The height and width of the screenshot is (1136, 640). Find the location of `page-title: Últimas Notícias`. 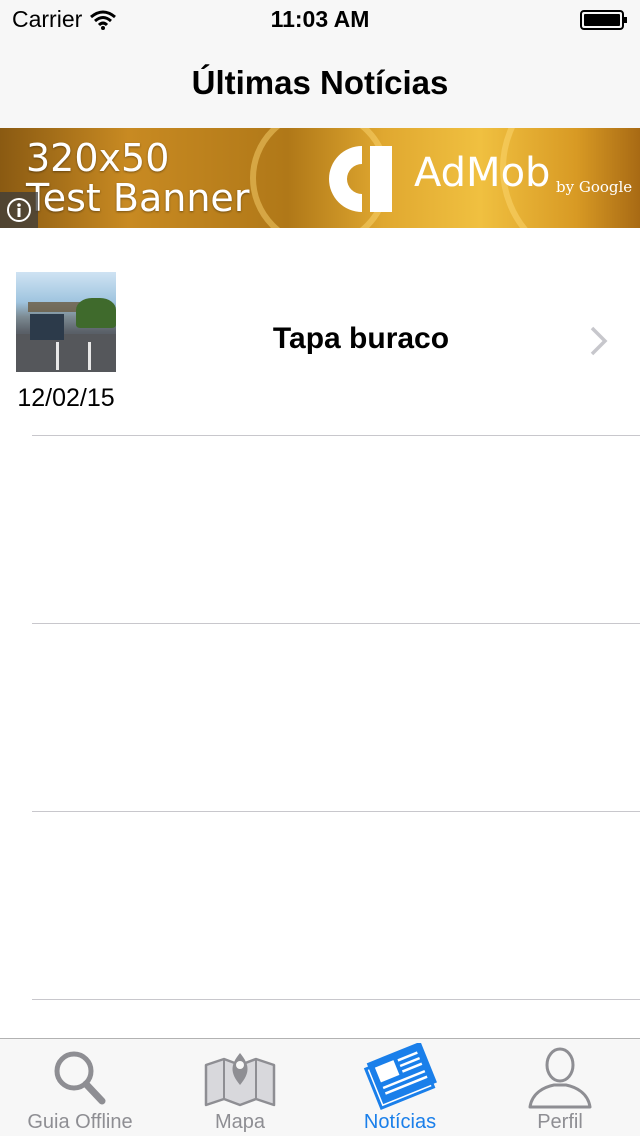

page-title: Últimas Notícias is located at coordinates (320, 82).